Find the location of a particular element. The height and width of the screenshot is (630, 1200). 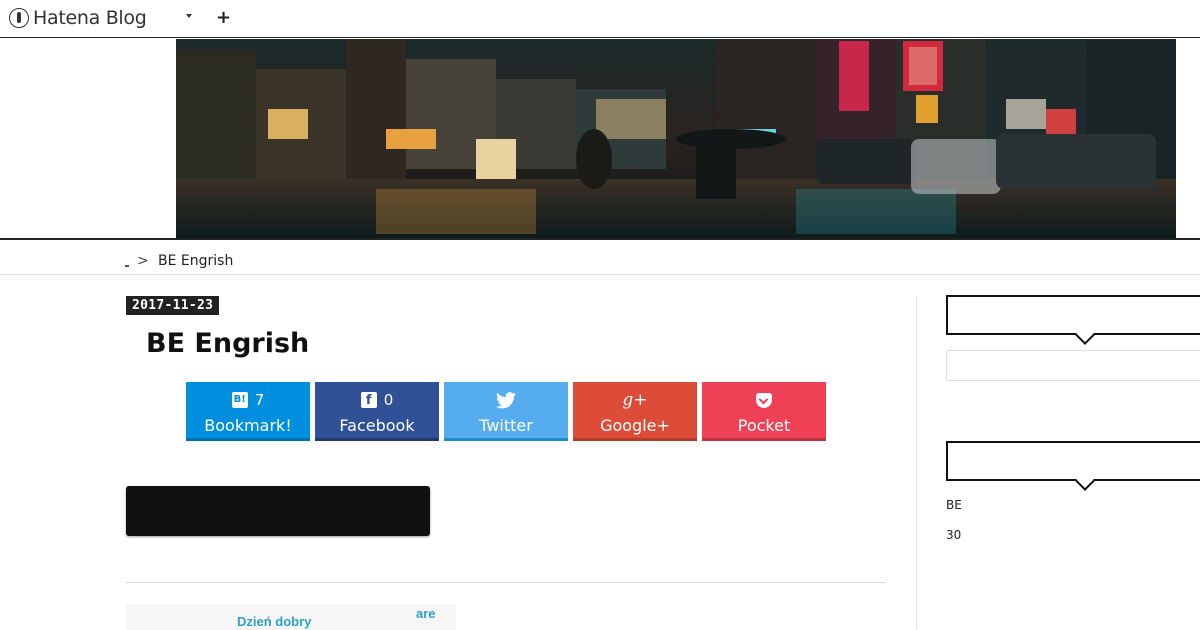

facebook-label: Facebook is located at coordinates (377, 425).